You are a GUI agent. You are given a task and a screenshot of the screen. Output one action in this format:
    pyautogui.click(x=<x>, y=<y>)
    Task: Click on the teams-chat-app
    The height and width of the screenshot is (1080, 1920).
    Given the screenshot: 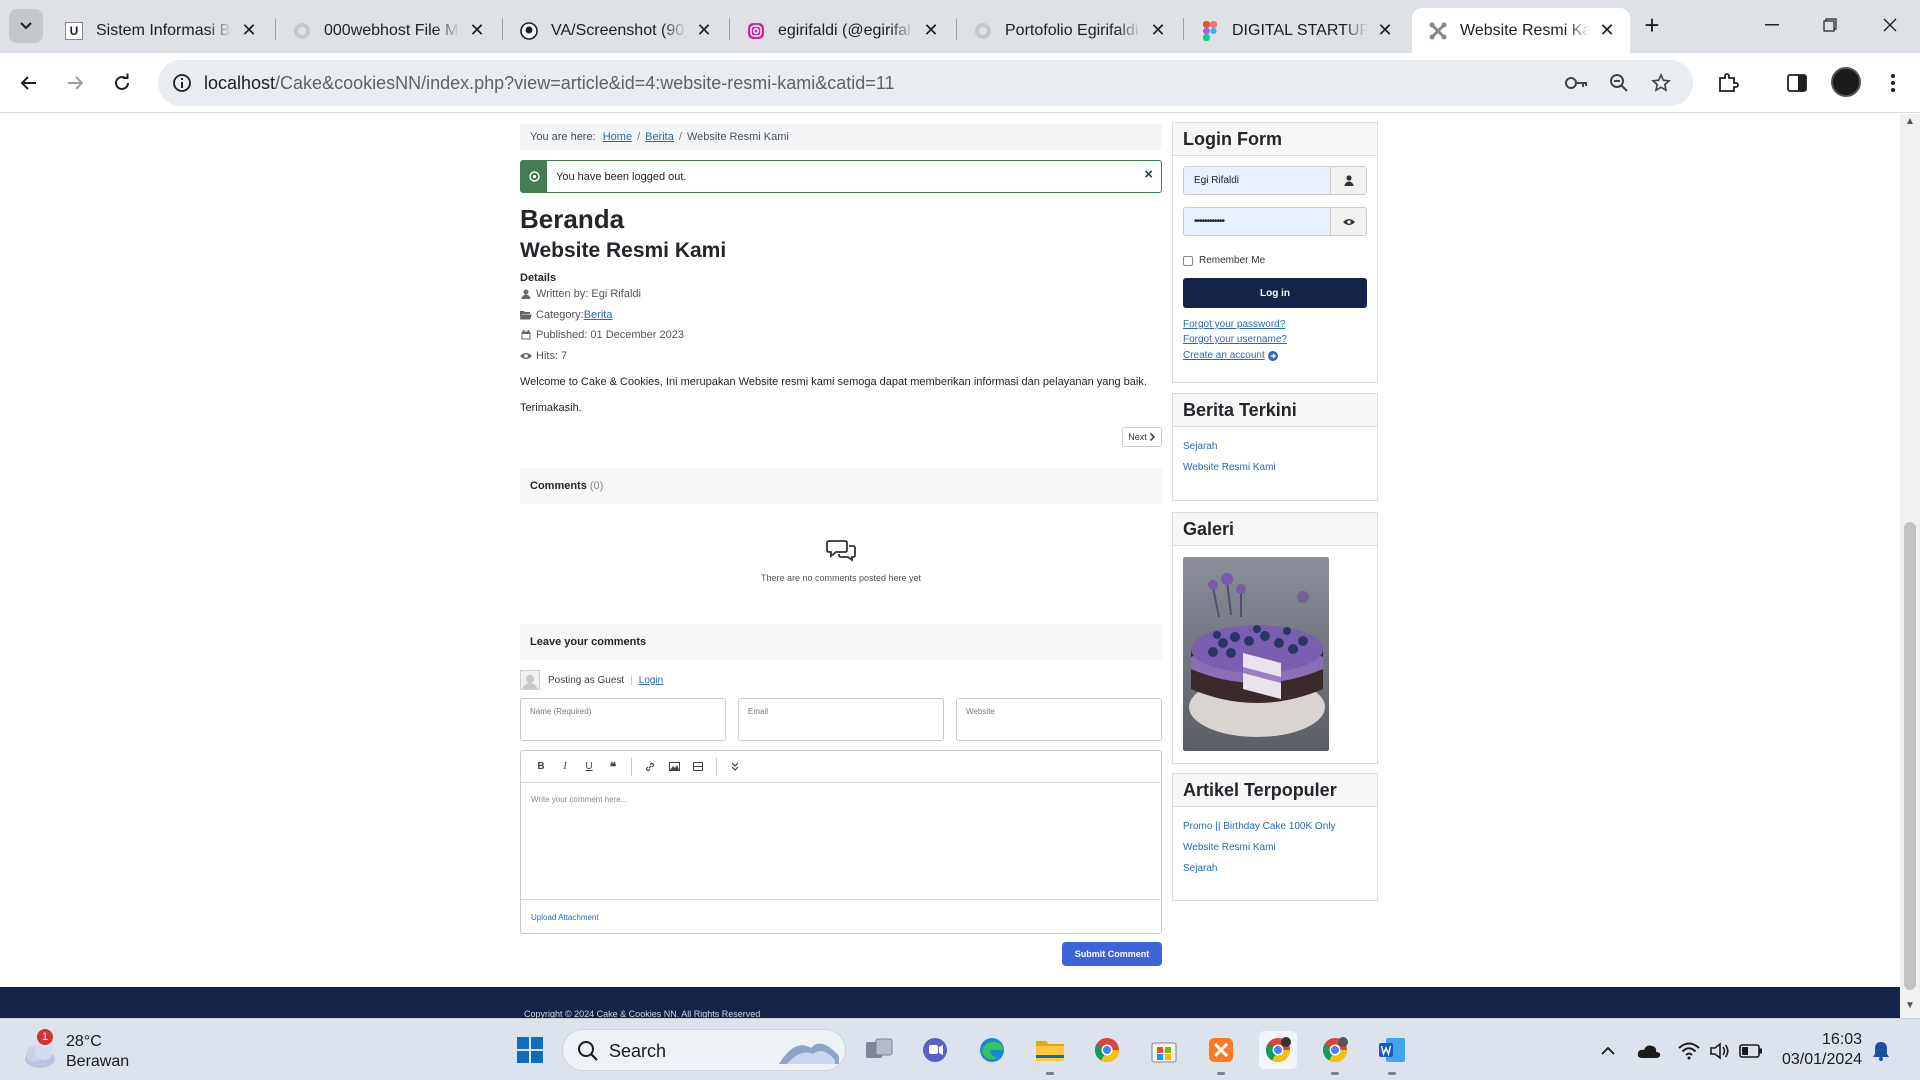 What is the action you would take?
    pyautogui.click(x=935, y=1050)
    